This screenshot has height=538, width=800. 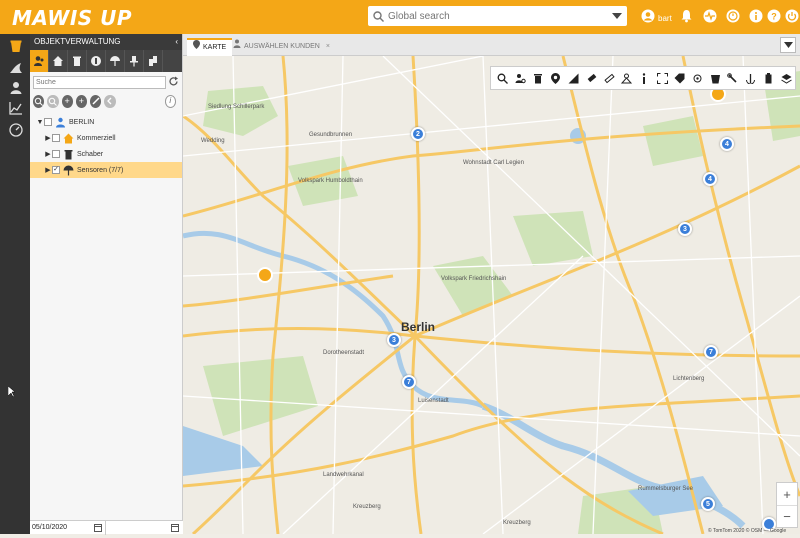 I want to click on expand-toggle: ▼, so click(x=40, y=122).